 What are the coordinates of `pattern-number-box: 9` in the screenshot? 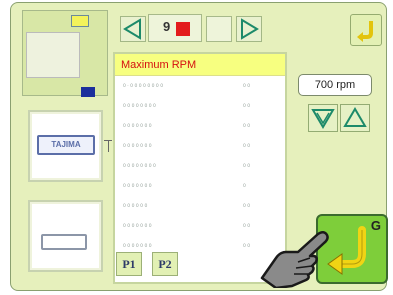 It's located at (175, 28).